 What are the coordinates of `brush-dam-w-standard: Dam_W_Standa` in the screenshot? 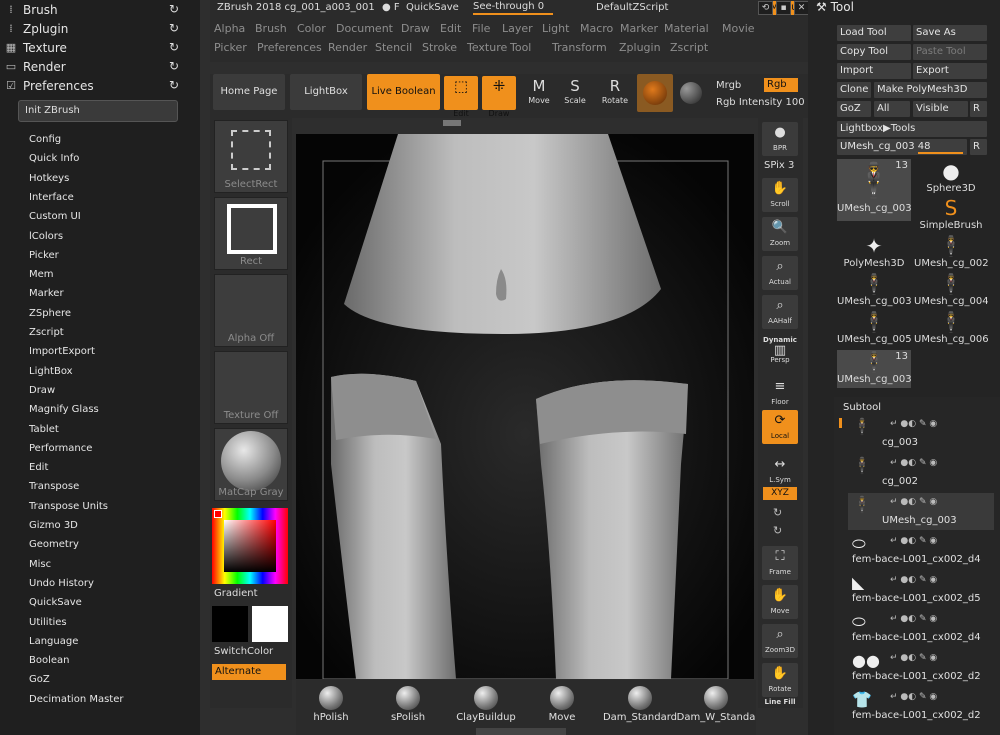 It's located at (716, 701).